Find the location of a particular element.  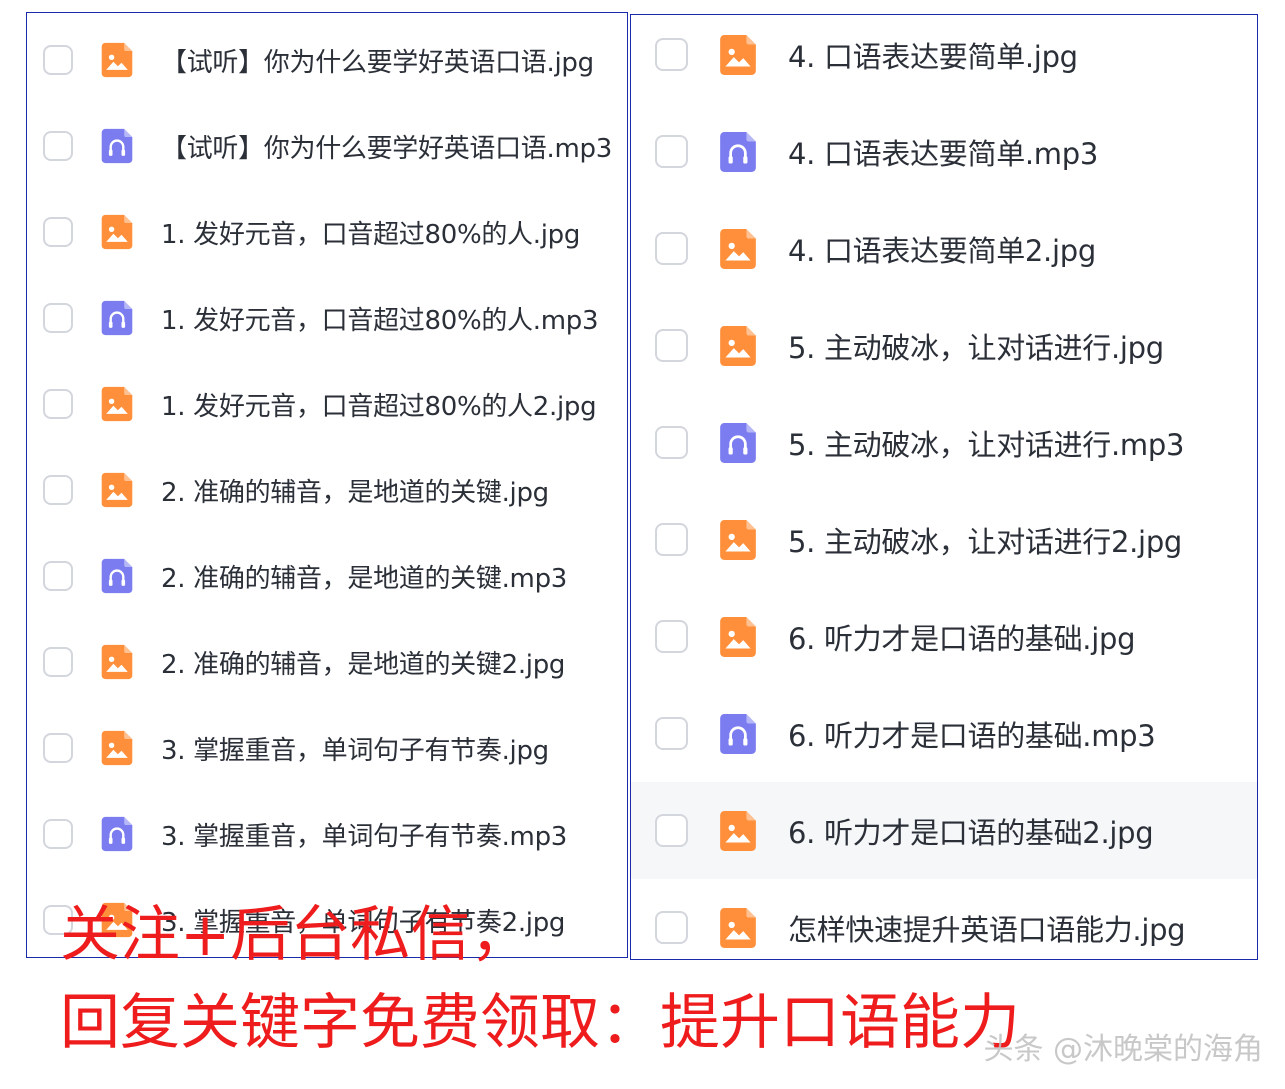

file-row: 1. 发好元音，口音超过80%的人.jpg is located at coordinates (327, 232).